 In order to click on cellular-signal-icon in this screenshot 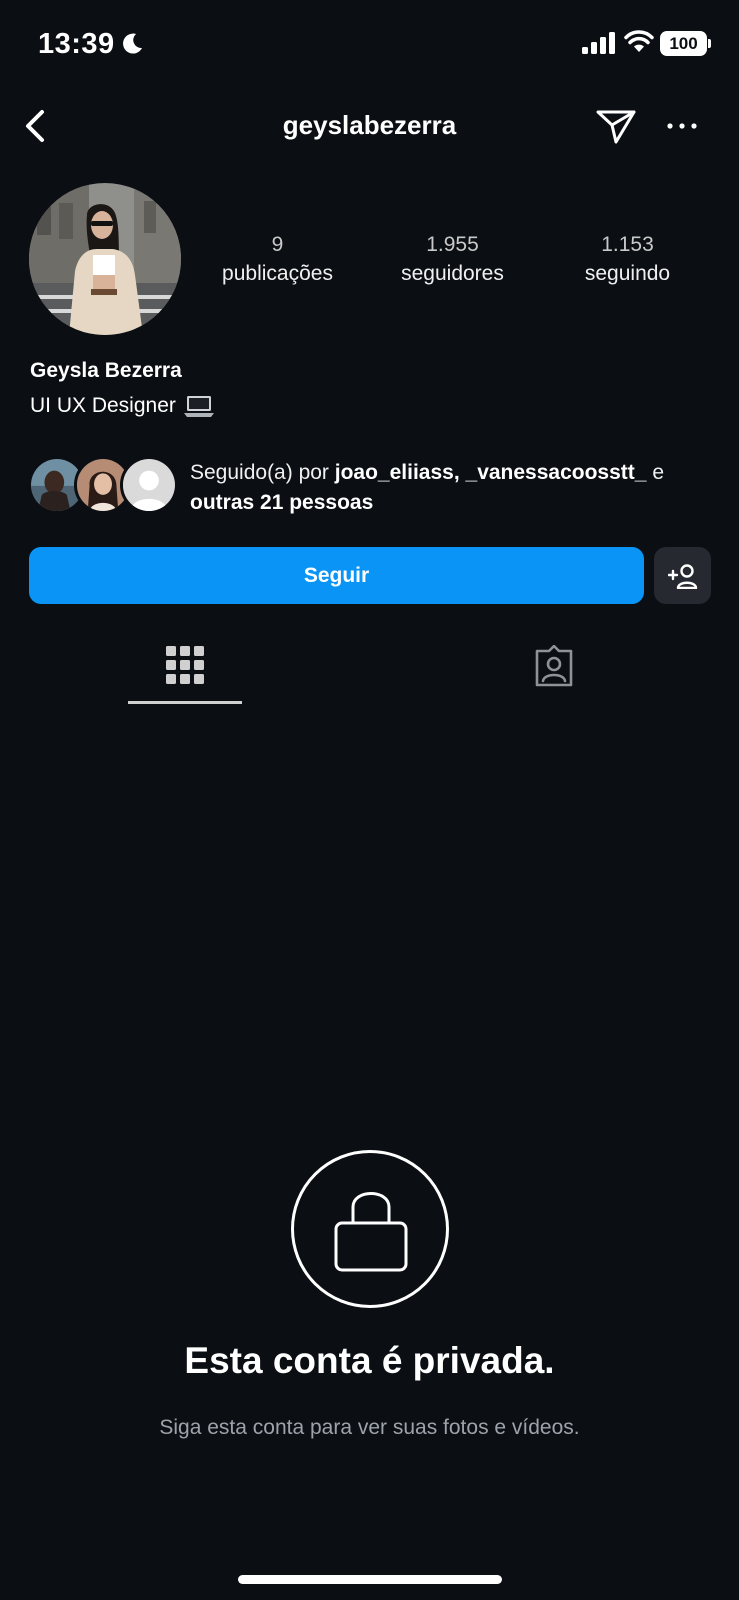, I will do `click(598, 43)`.